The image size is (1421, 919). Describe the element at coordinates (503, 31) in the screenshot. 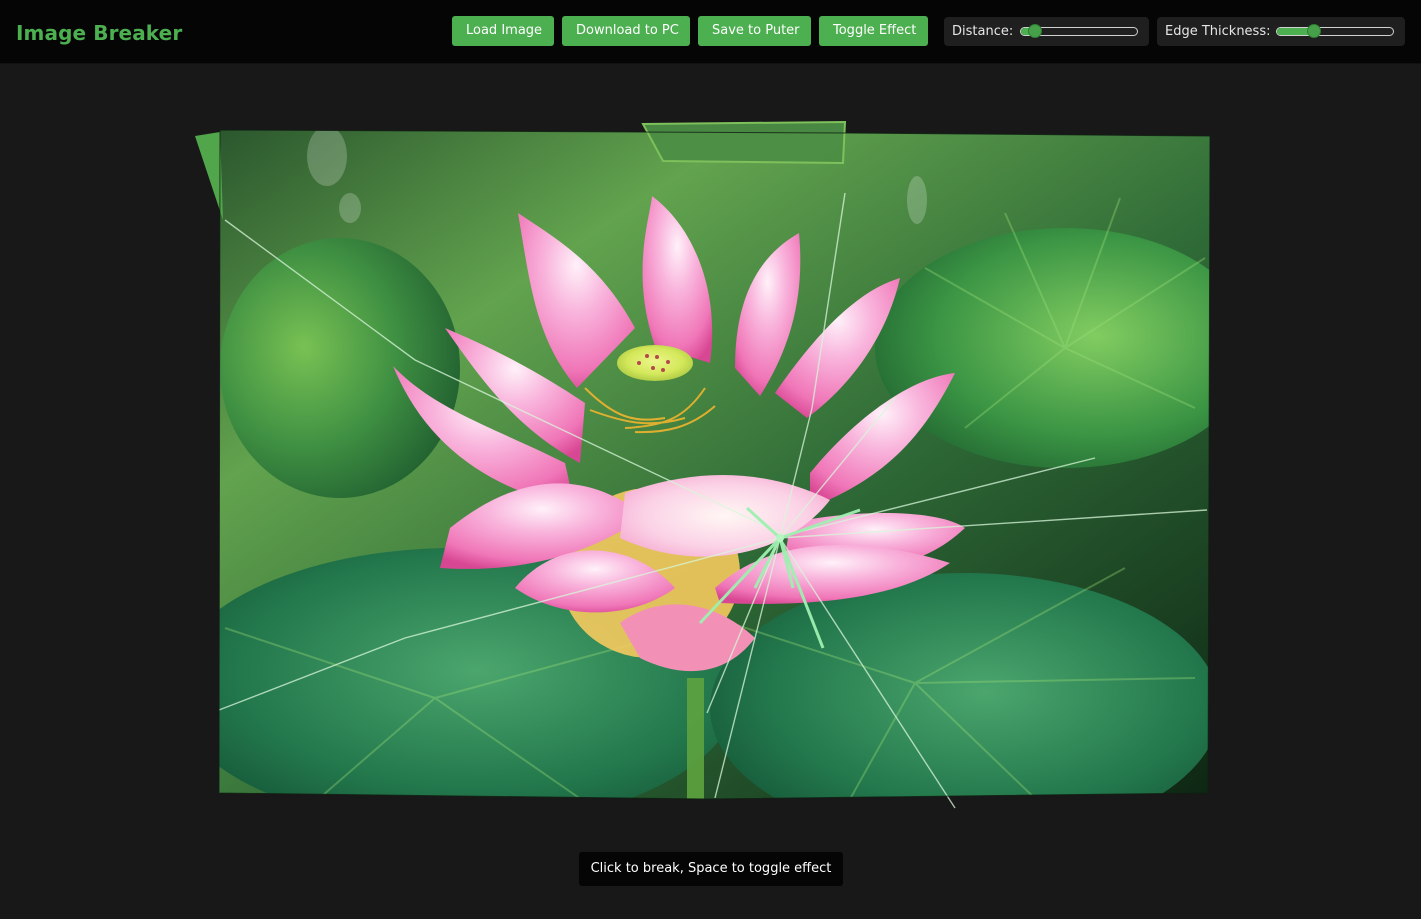

I see `load-image-button: Load Image` at that location.